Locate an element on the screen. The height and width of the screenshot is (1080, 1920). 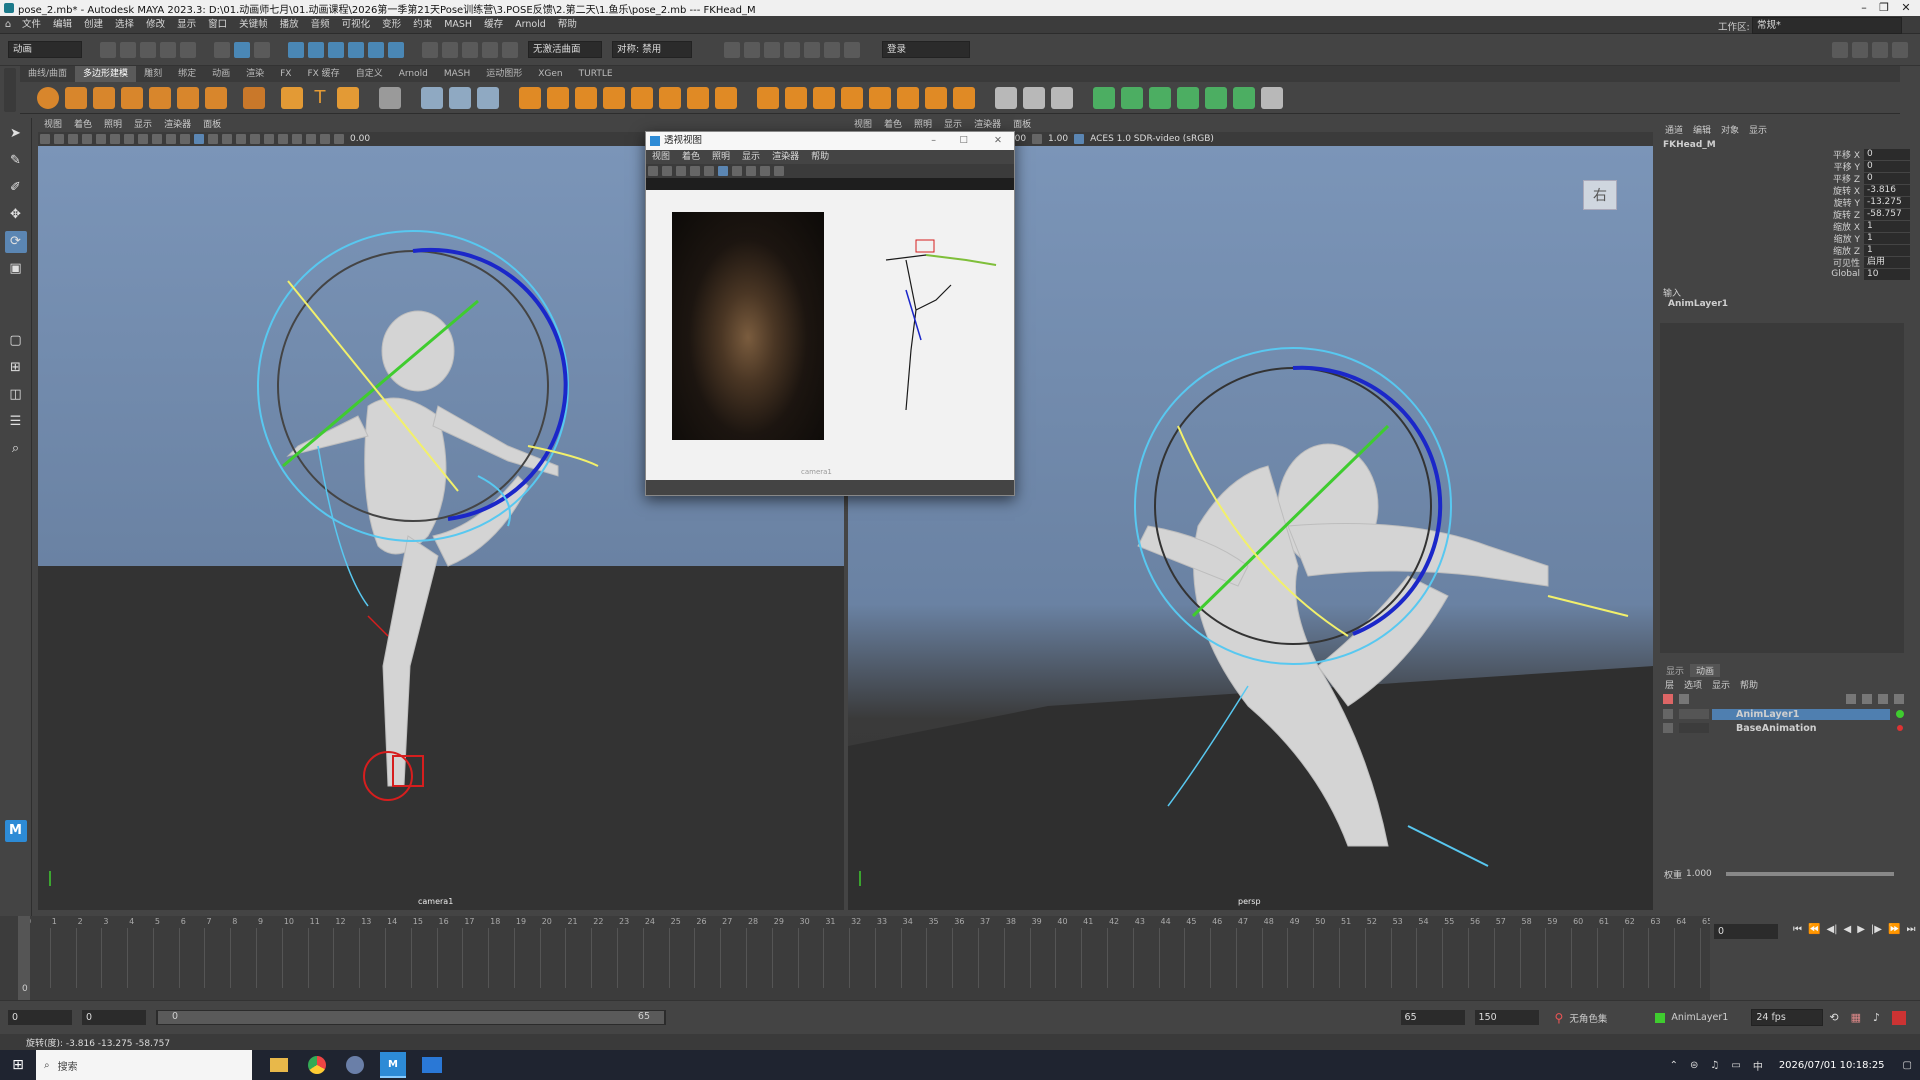
single-perspective-icon: ▢ is located at coordinates (16, 341).